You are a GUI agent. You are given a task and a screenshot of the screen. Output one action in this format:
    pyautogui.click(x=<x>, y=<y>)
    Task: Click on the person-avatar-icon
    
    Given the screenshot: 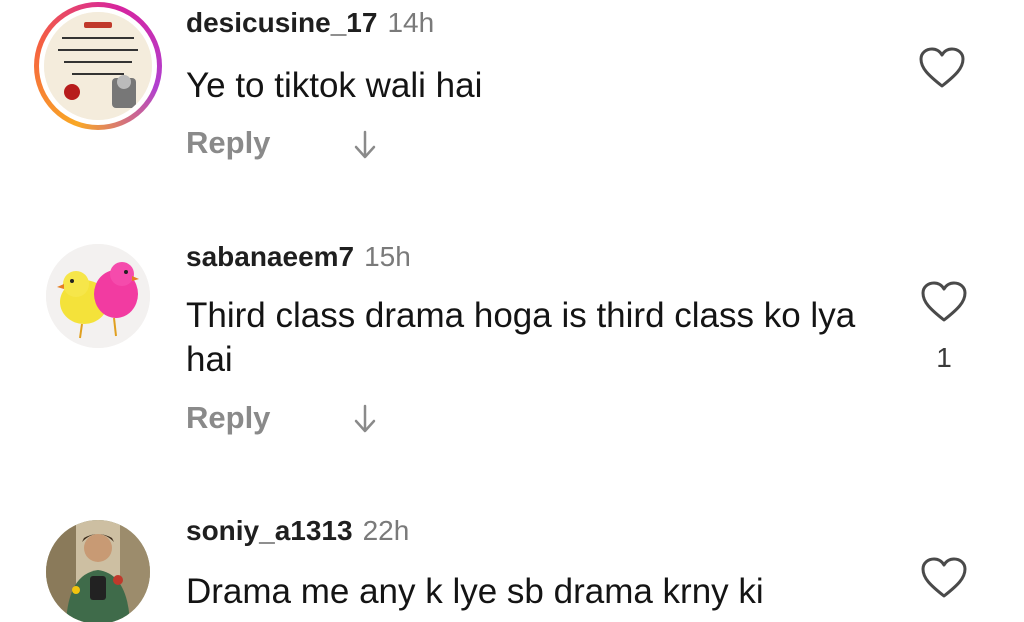 What is the action you would take?
    pyautogui.click(x=98, y=571)
    